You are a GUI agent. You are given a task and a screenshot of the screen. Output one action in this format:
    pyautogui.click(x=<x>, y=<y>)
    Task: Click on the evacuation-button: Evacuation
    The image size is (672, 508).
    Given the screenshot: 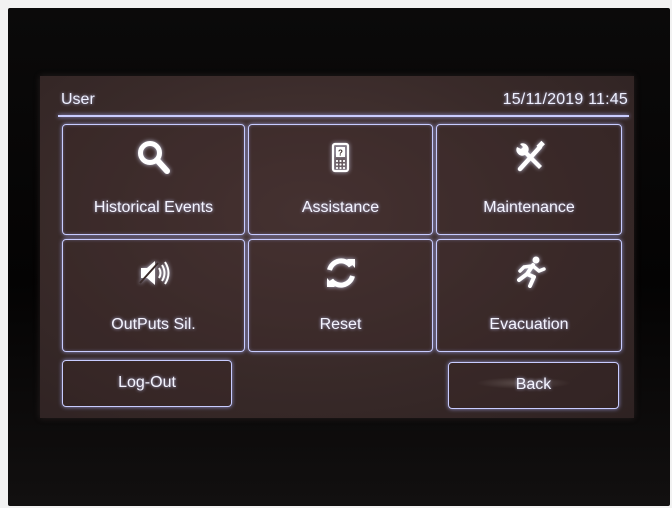 What is the action you would take?
    pyautogui.click(x=529, y=295)
    